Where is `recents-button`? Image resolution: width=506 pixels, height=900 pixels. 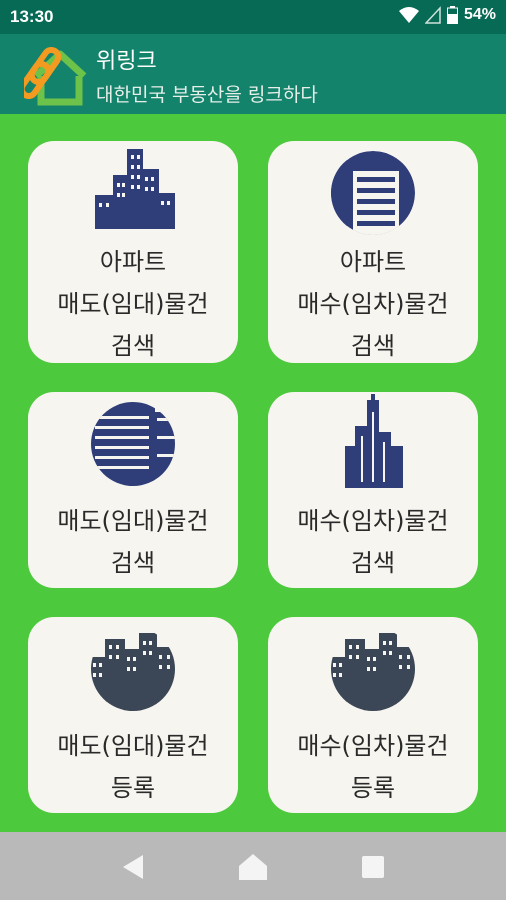
recents-button is located at coordinates (373, 867).